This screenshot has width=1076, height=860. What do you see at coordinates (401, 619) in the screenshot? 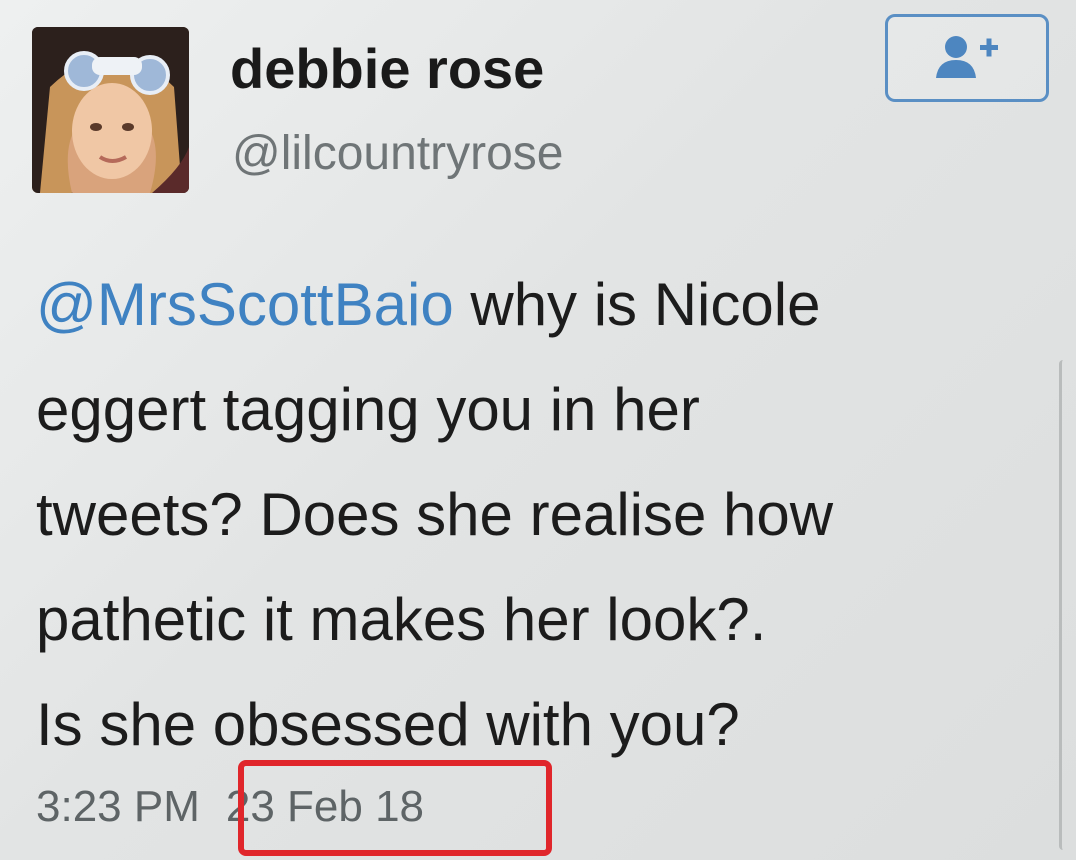
I see `tweet-line-4: pathetic it makes her look?.` at bounding box center [401, 619].